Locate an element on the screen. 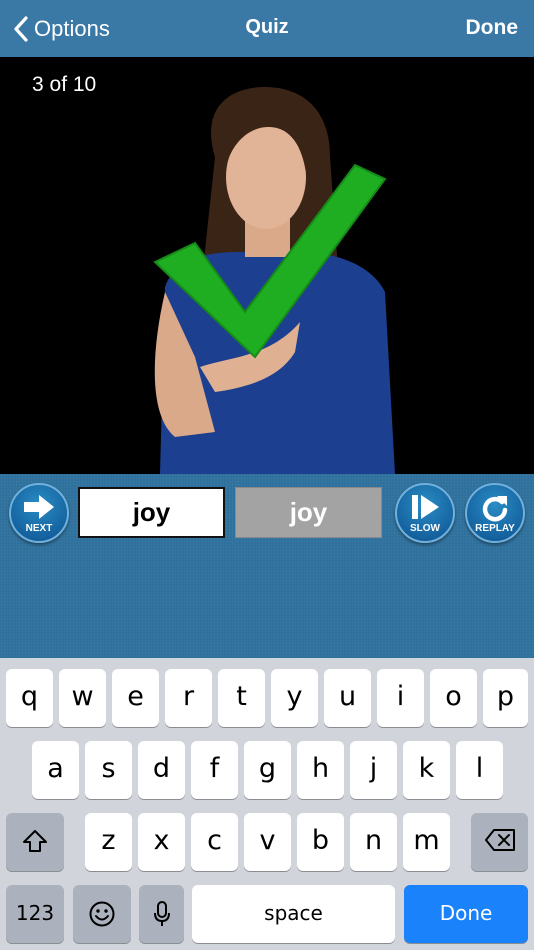  keyboard-done-key: Done is located at coordinates (466, 914).